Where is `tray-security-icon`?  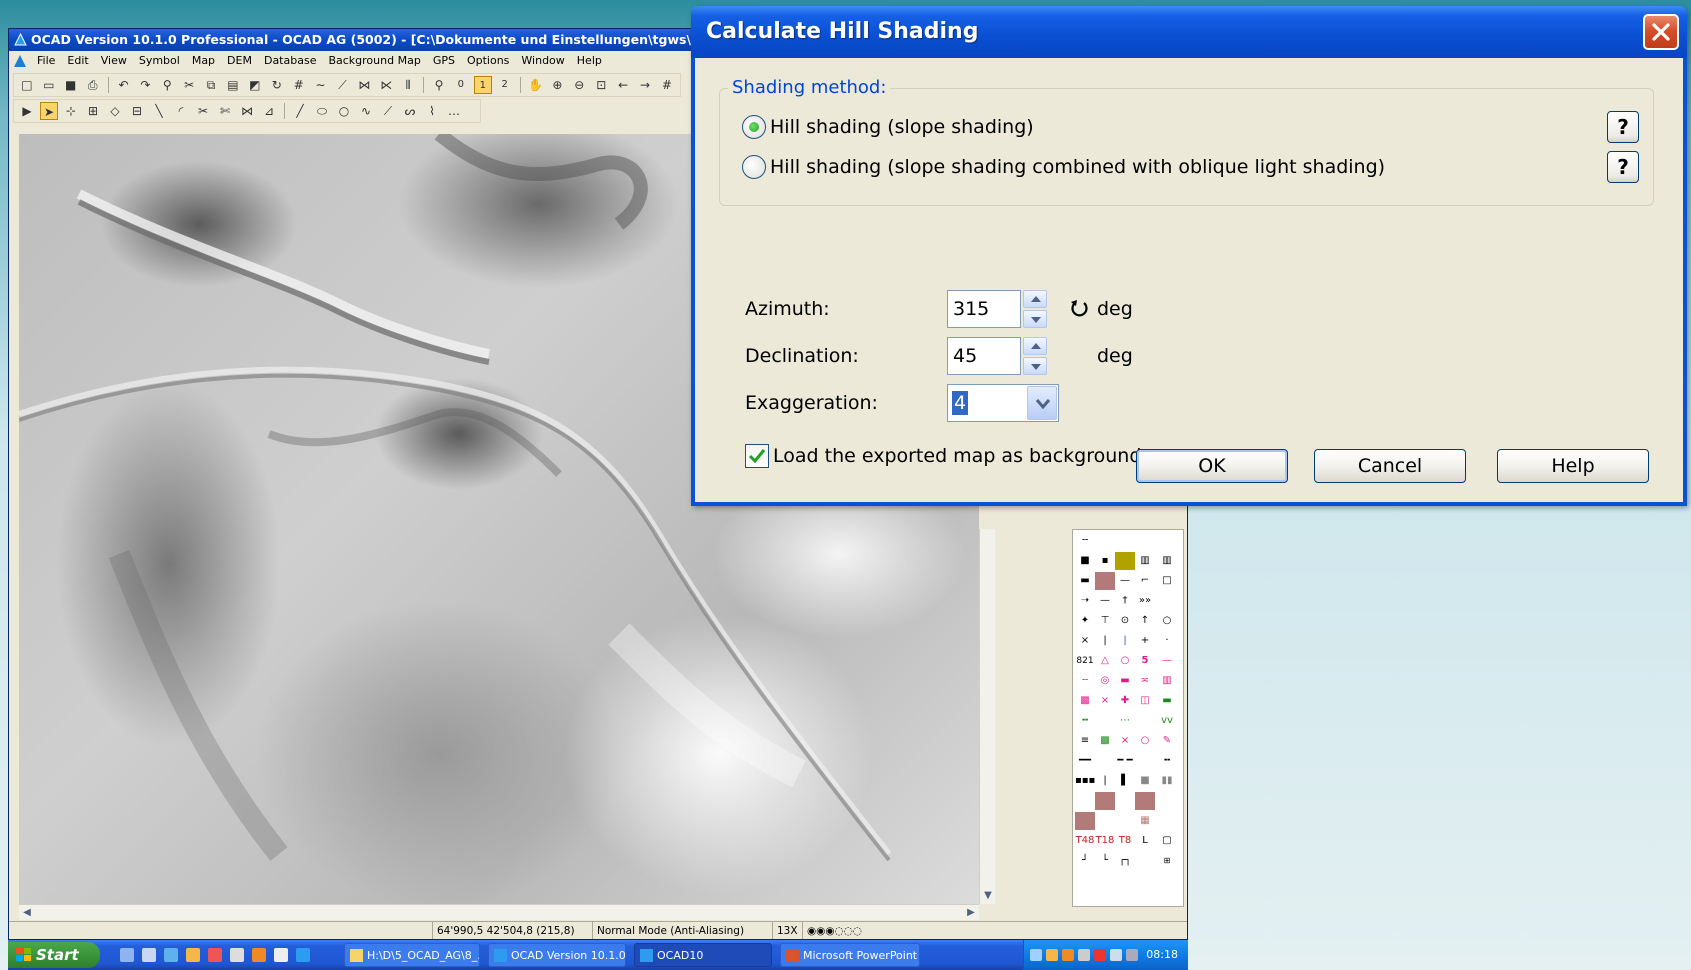
tray-security-icon is located at coordinates (1100, 955).